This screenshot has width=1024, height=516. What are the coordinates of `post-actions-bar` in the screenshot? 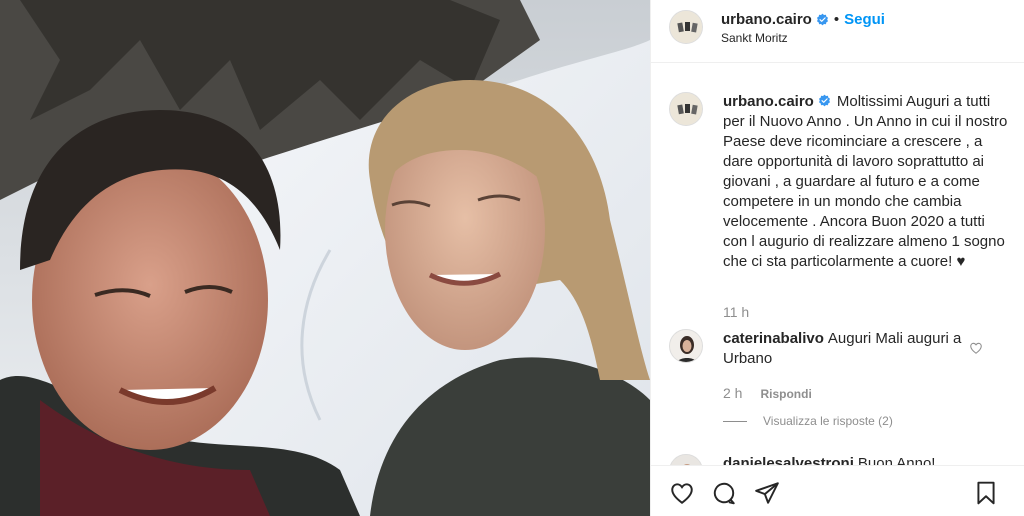 It's located at (837, 490).